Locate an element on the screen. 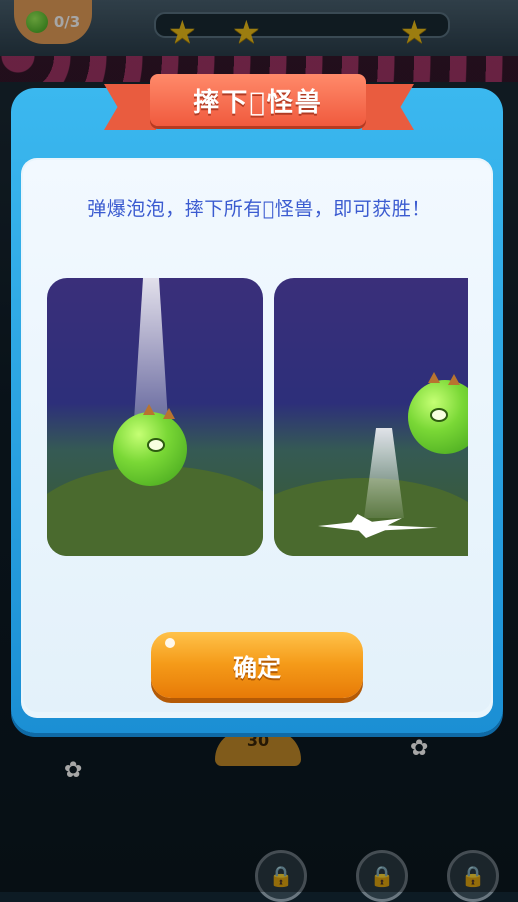 The image size is (518, 902). illustration-monster-falling is located at coordinates (155, 417).